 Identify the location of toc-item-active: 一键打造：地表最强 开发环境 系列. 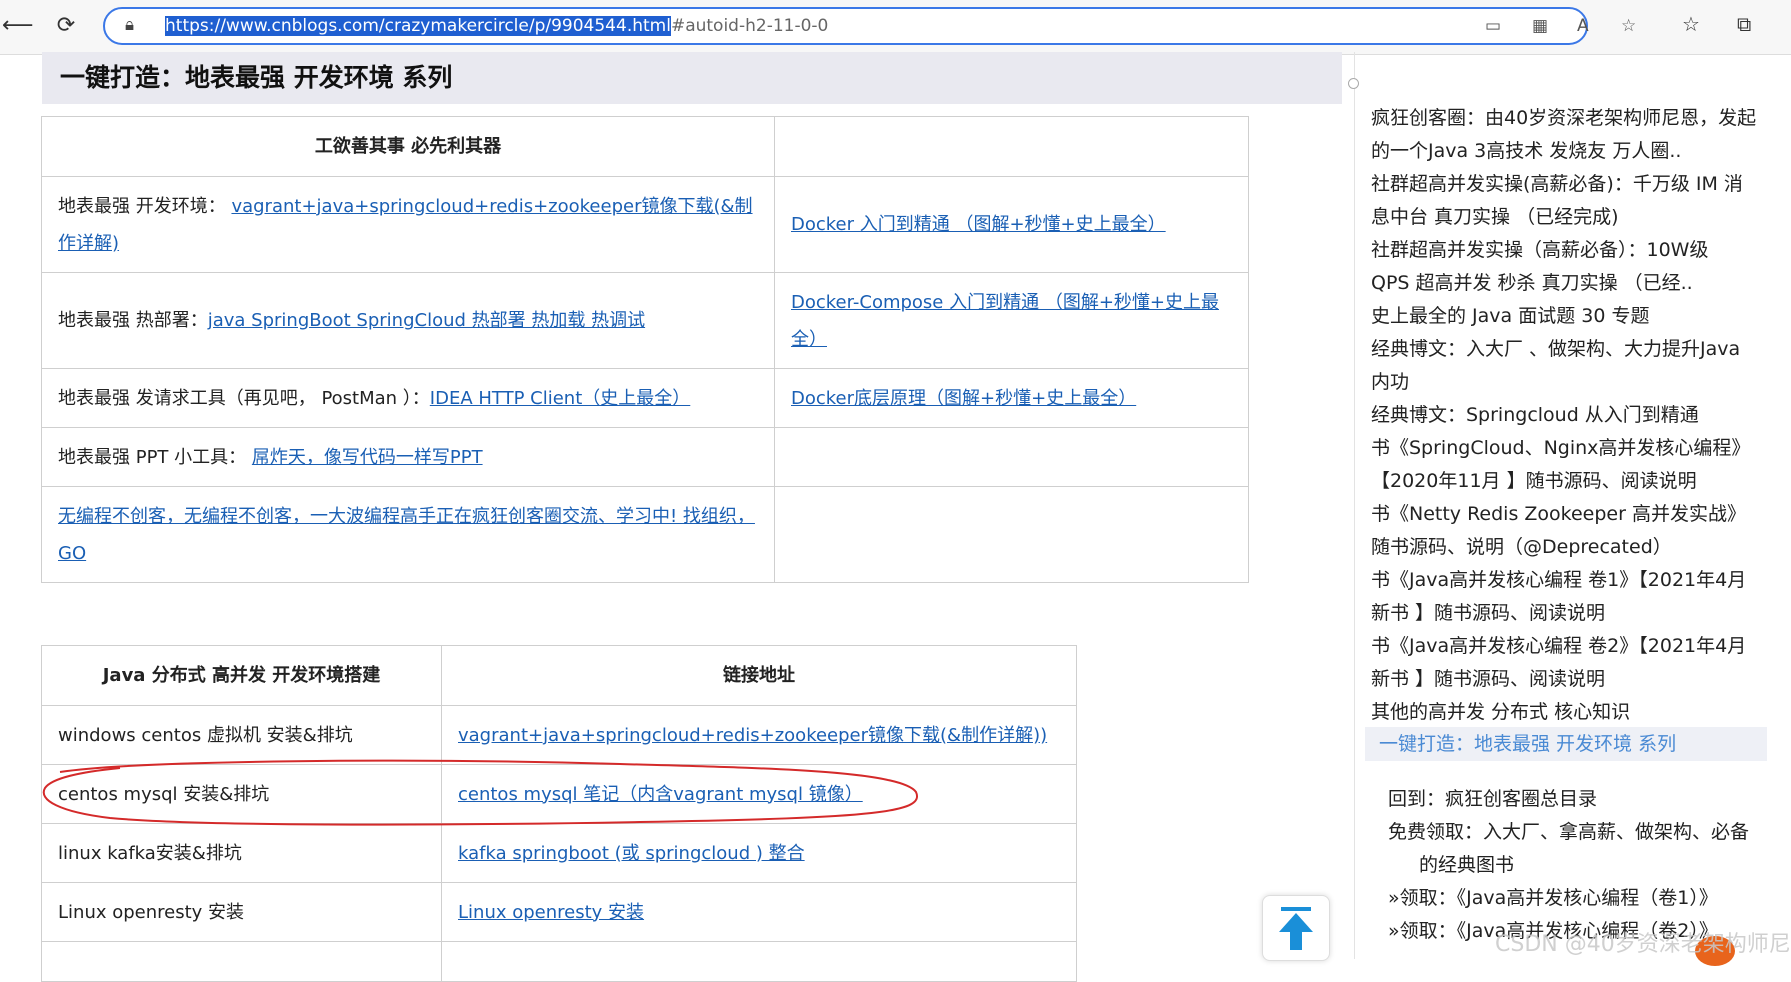
(1566, 744).